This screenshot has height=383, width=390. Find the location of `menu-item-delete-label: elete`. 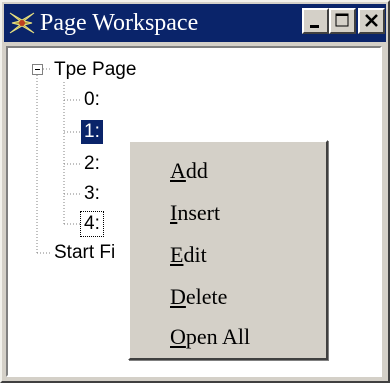

menu-item-delete-label: elete is located at coordinates (206, 296).